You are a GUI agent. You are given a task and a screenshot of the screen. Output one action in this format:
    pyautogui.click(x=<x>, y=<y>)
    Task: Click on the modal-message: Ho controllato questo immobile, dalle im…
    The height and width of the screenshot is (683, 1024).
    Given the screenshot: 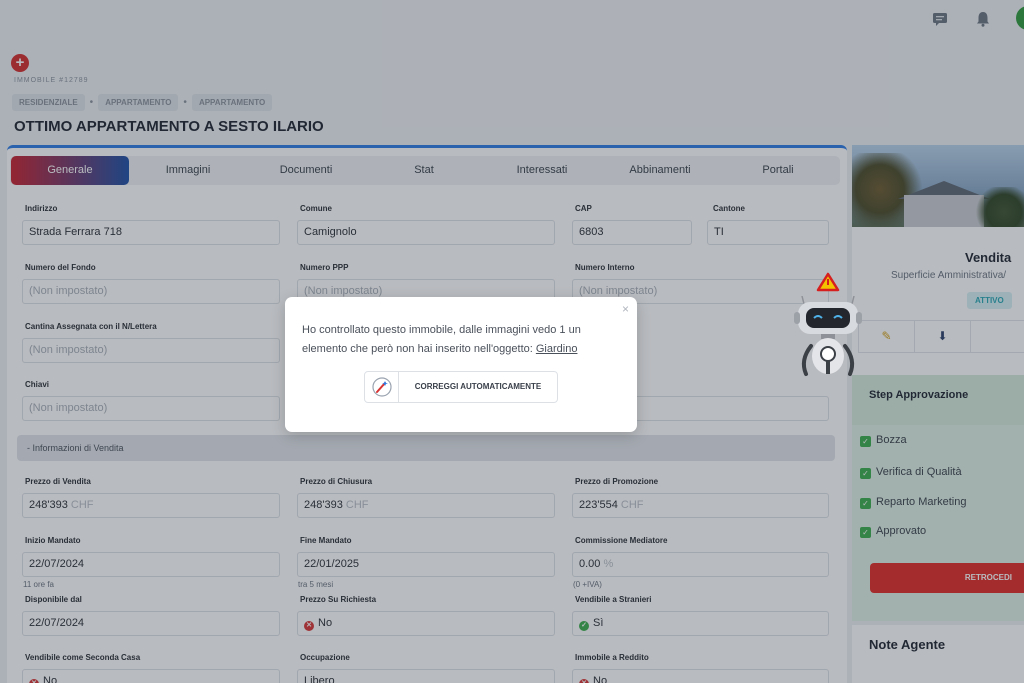 What is the action you would take?
    pyautogui.click(x=462, y=340)
    